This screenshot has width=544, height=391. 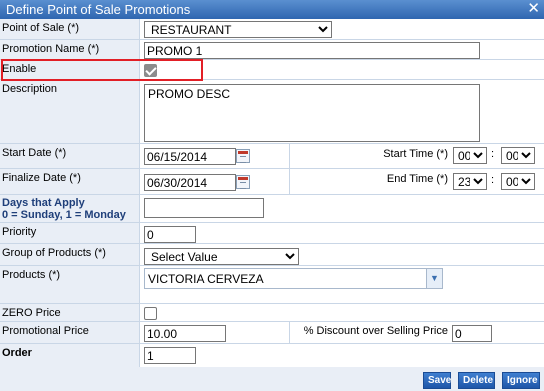 I want to click on order-input, so click(x=170, y=355).